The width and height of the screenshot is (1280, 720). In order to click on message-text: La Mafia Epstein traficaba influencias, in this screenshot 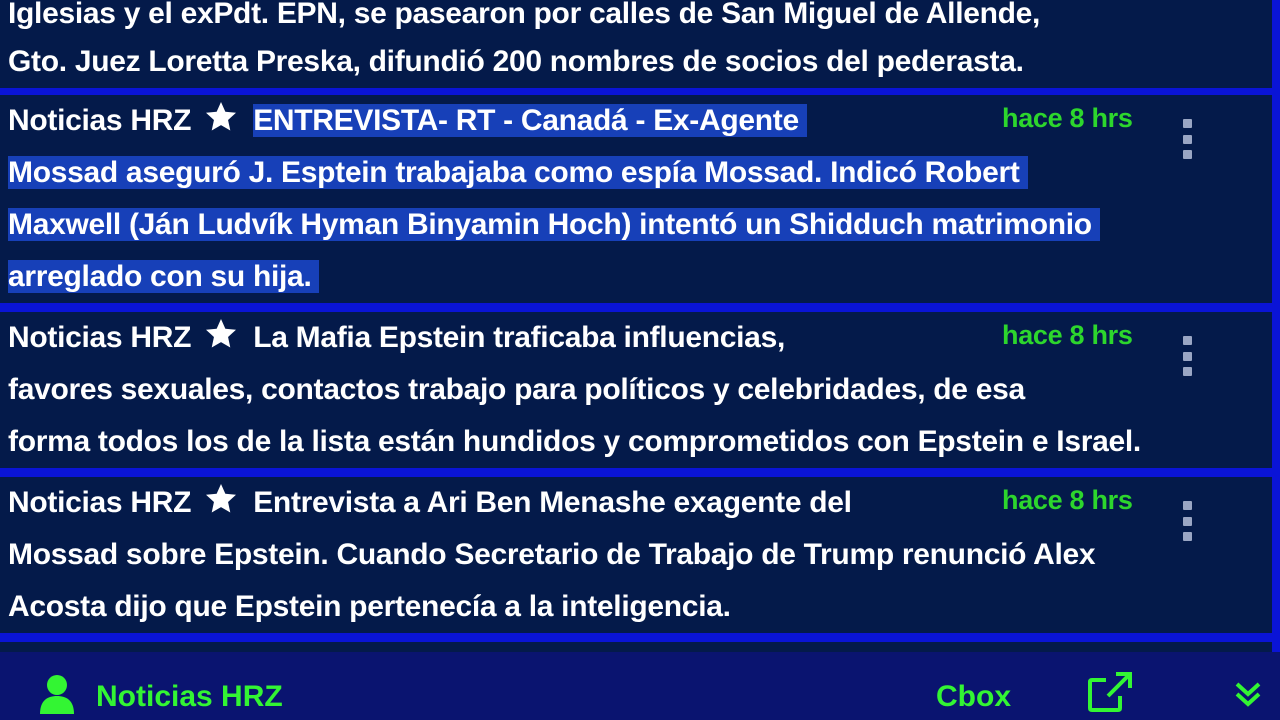, I will do `click(519, 337)`.